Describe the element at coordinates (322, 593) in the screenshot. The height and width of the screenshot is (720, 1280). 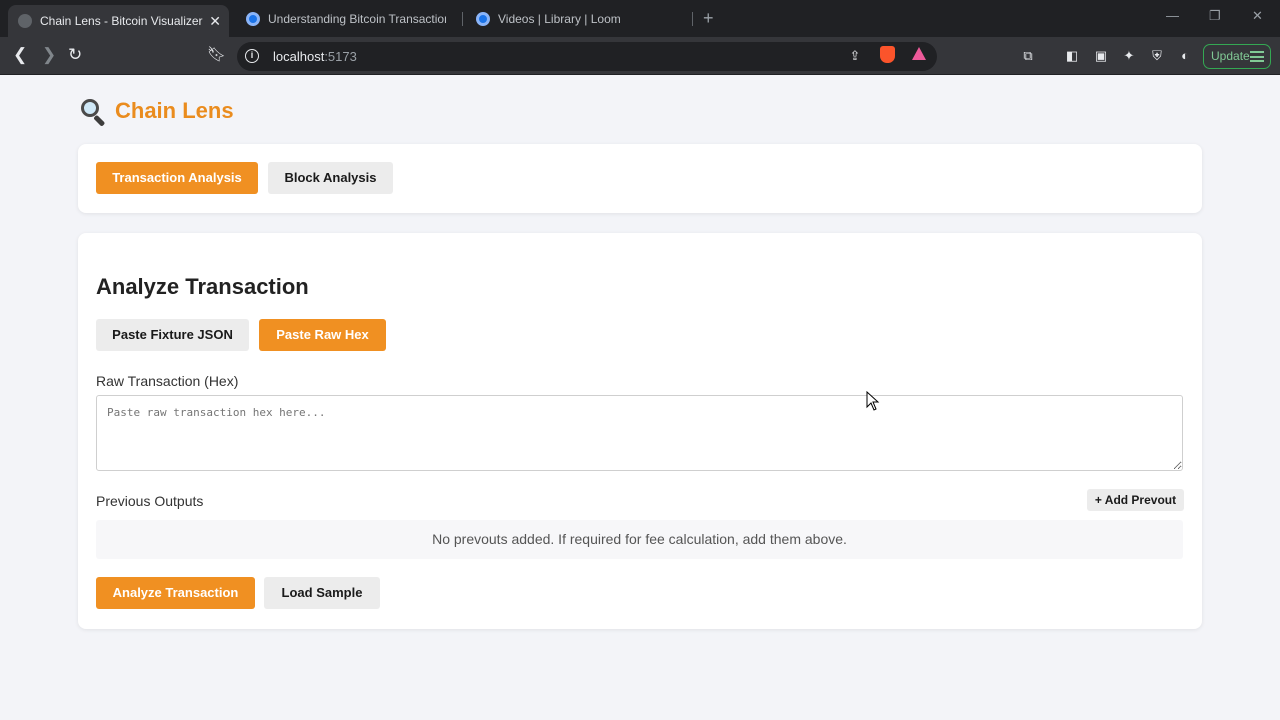
I see `load-sample-button: Load Sample` at that location.